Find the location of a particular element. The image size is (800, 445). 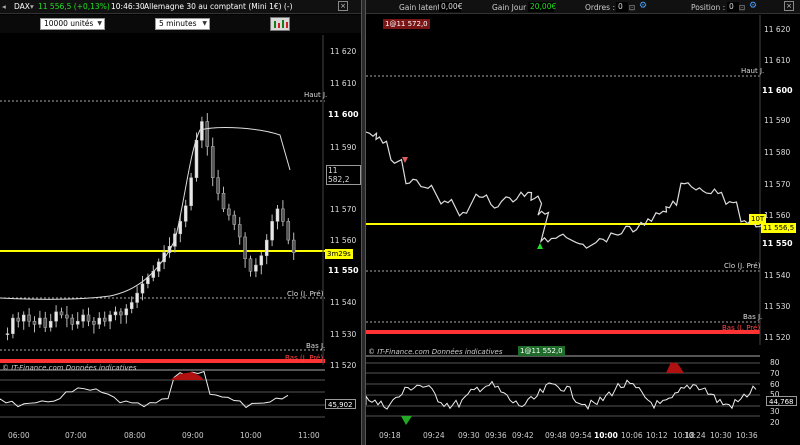

time-tick: 10:36 is located at coordinates (747, 435).